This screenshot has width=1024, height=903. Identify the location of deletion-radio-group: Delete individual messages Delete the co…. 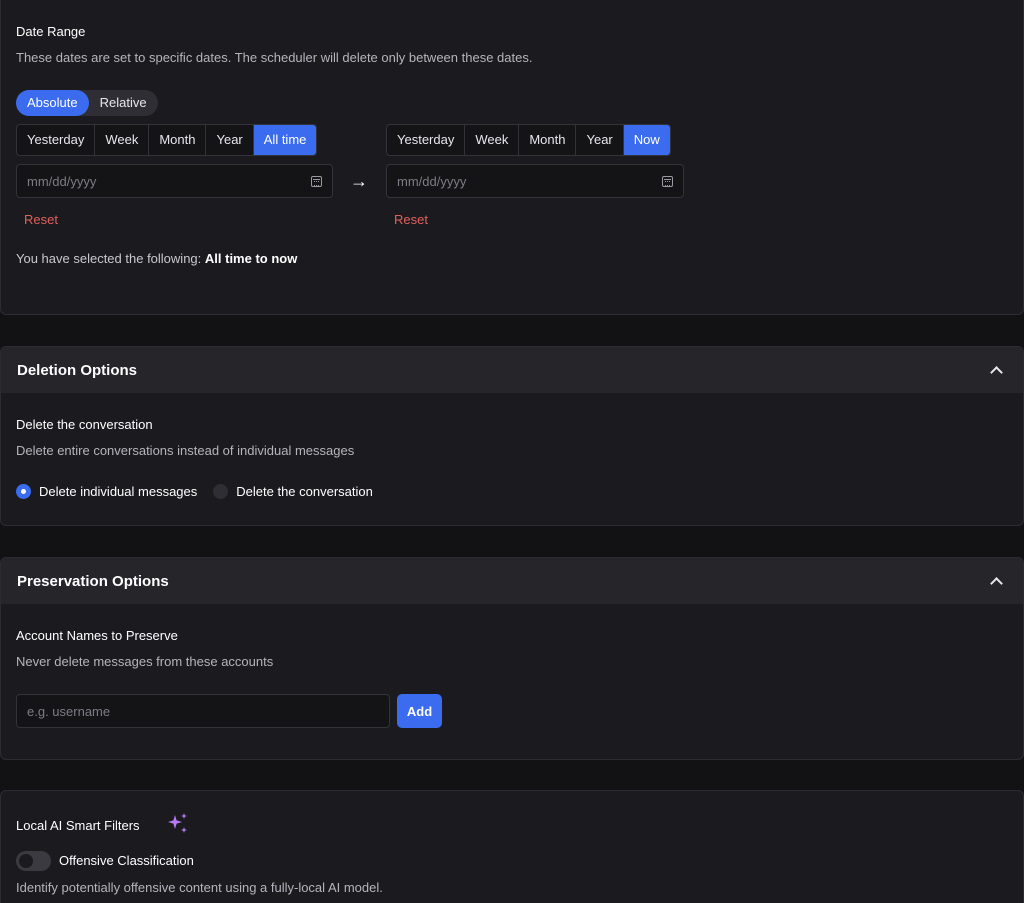
(194, 491).